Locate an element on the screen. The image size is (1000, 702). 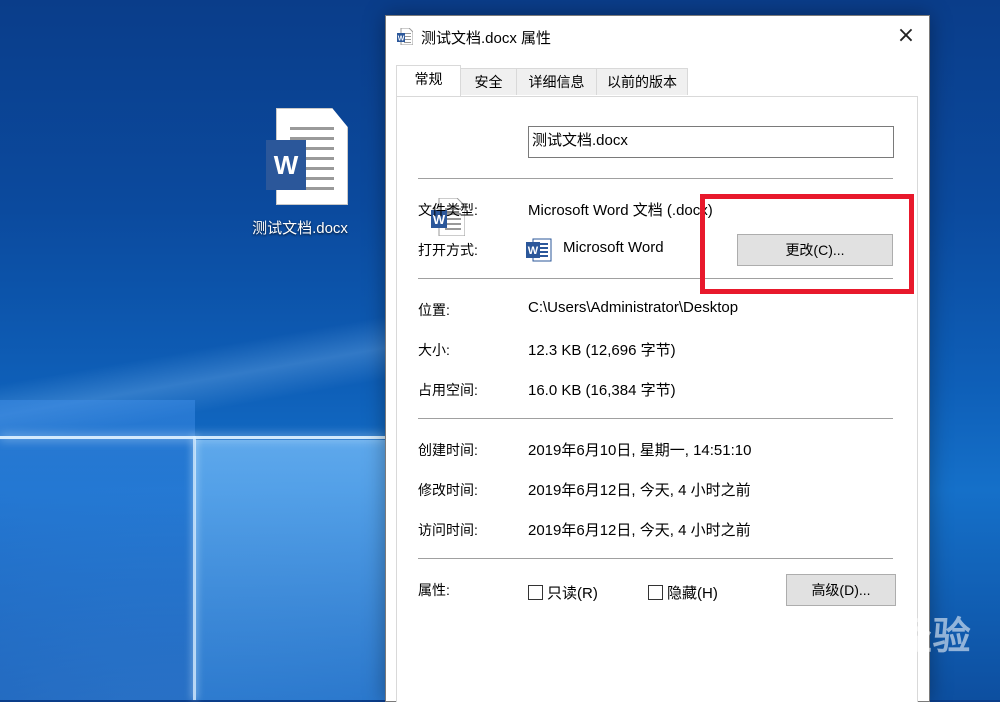
title-bar: W 测试文档.docx 属性 × is located at coordinates (657, 36).